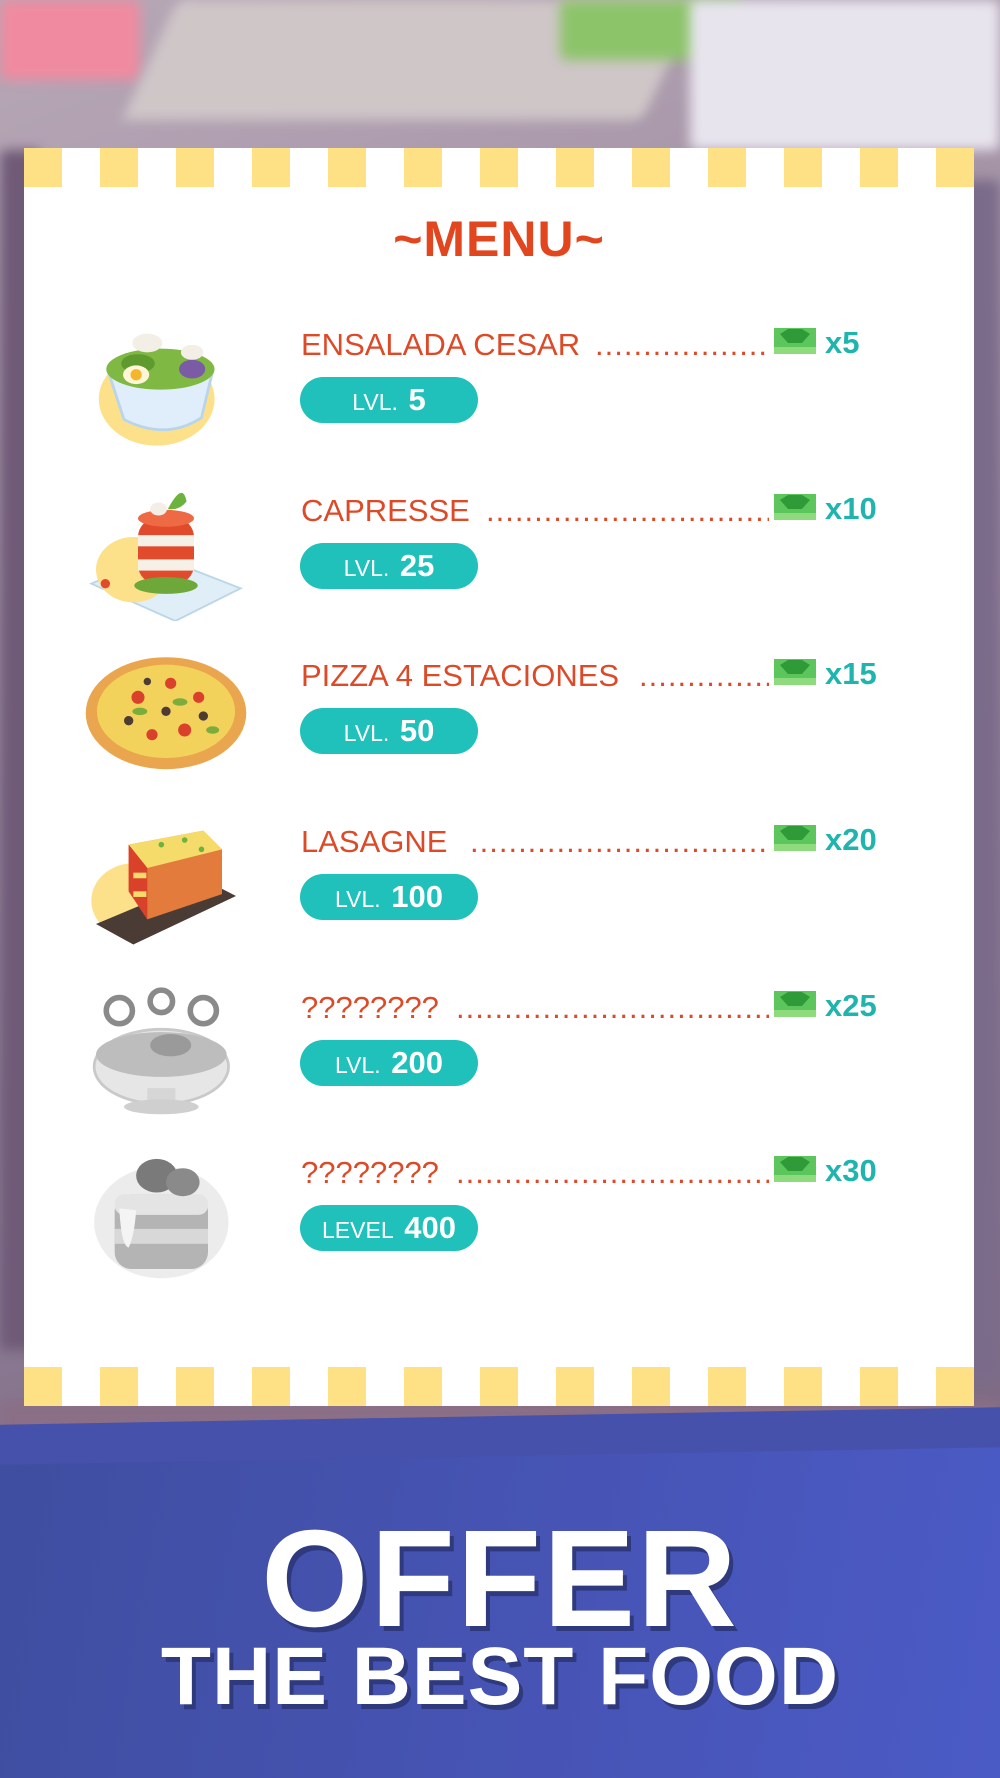  Describe the element at coordinates (499, 239) in the screenshot. I see `menu-title: ~MENU~` at that location.